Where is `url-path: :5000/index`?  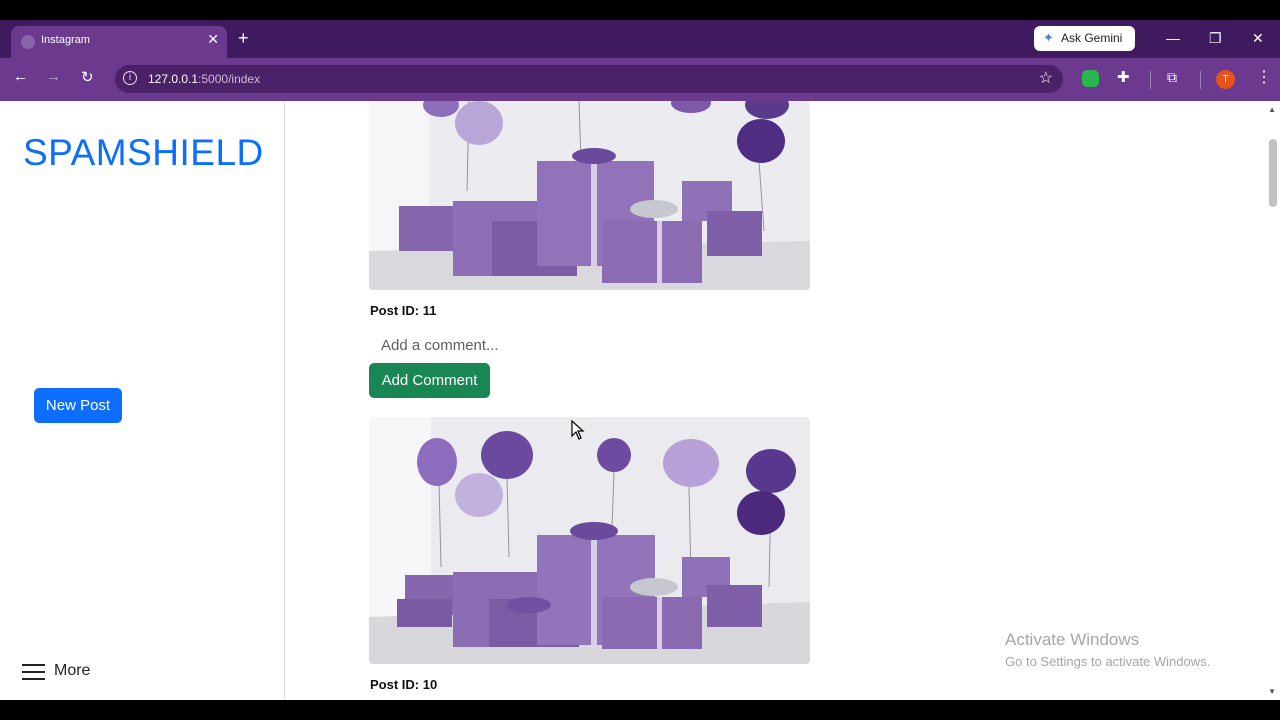
url-path: :5000/index is located at coordinates (229, 79).